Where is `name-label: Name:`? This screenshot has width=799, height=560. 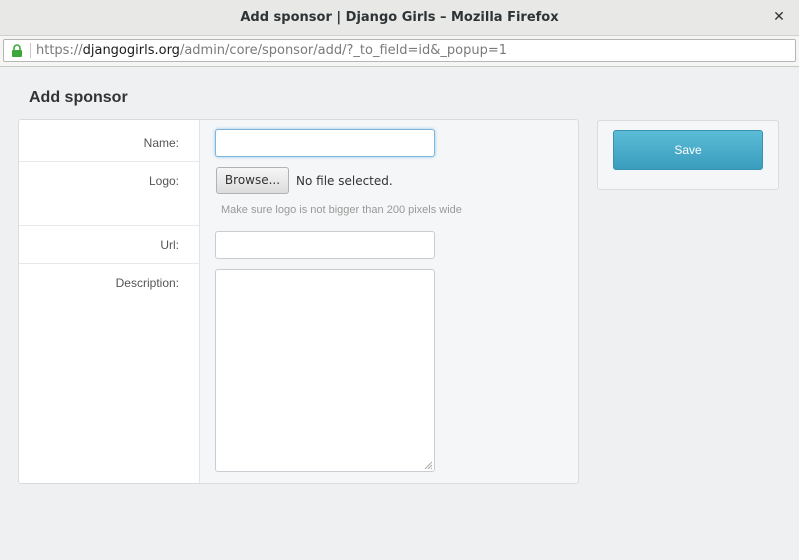 name-label: Name: is located at coordinates (161, 143).